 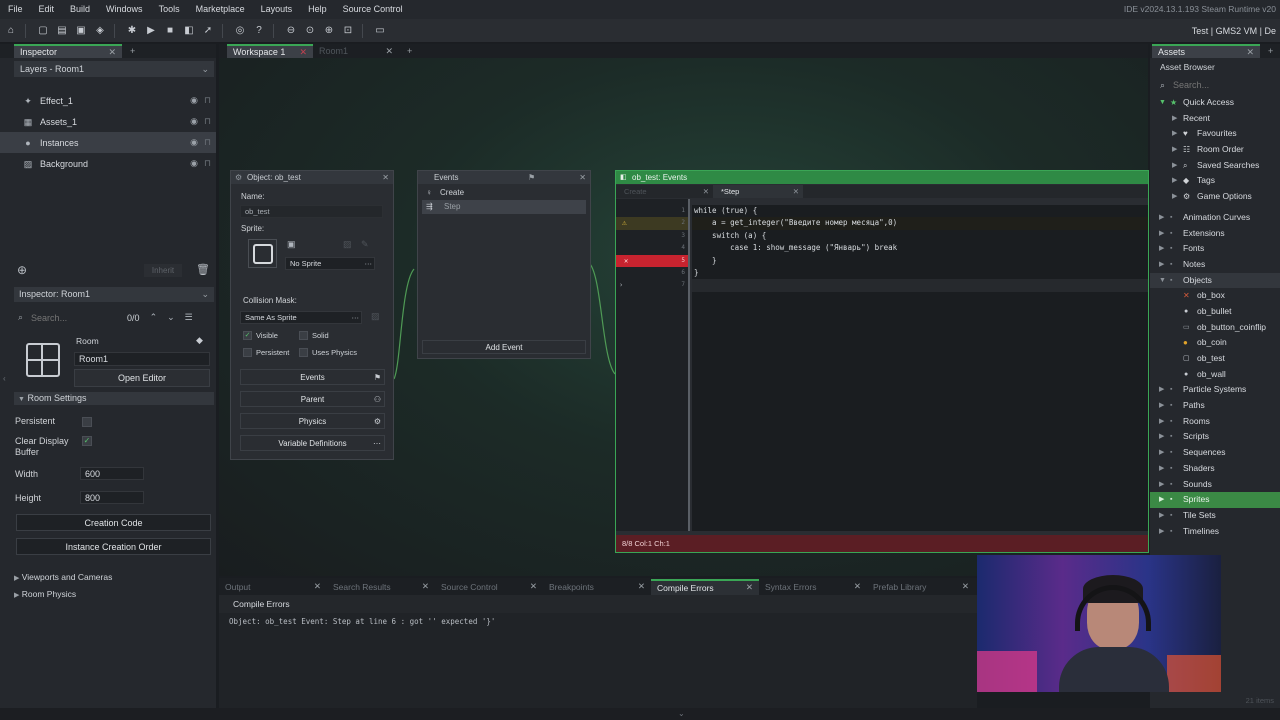 I want to click on layer-row-effect: ✦ Effect_1 ◉ ⊓, so click(x=108, y=100).